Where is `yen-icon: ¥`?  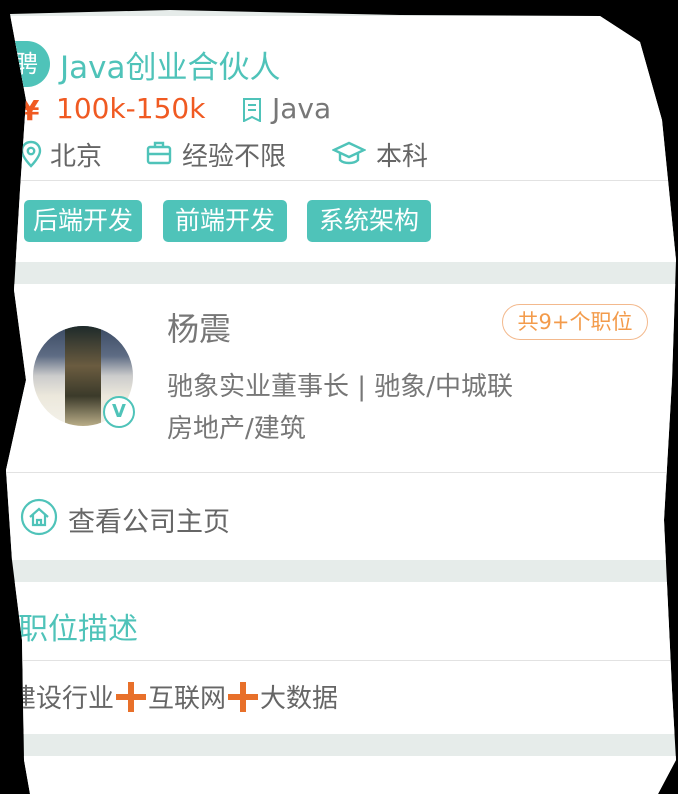
yen-icon: ¥ is located at coordinates (30, 110).